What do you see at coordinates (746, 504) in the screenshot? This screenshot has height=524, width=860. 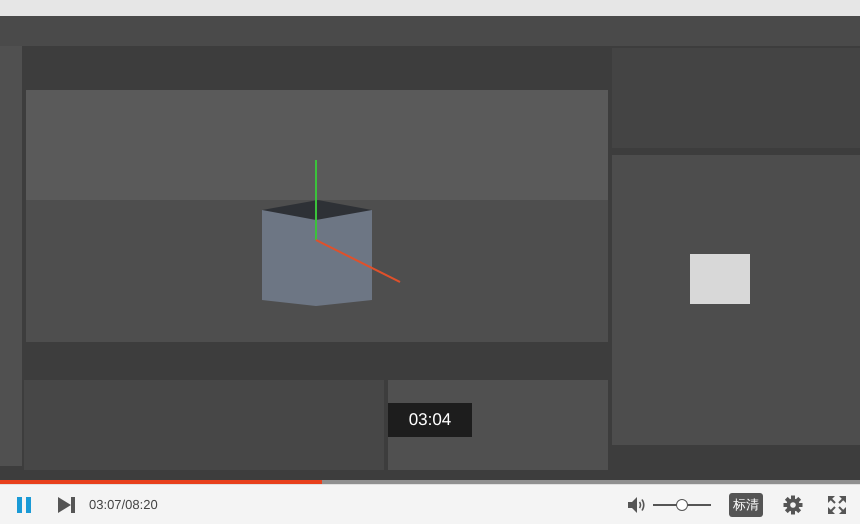 I see `quality-button: 标清` at bounding box center [746, 504].